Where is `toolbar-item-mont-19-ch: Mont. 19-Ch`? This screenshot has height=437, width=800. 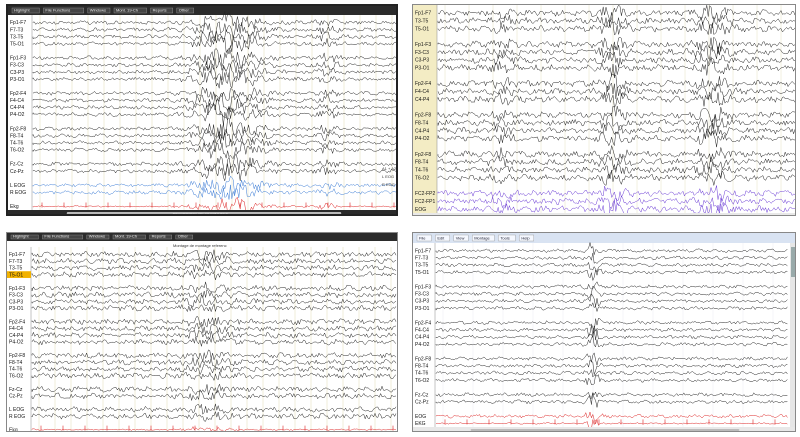 toolbar-item-mont-19-ch: Mont. 19-Ch is located at coordinates (130, 11).